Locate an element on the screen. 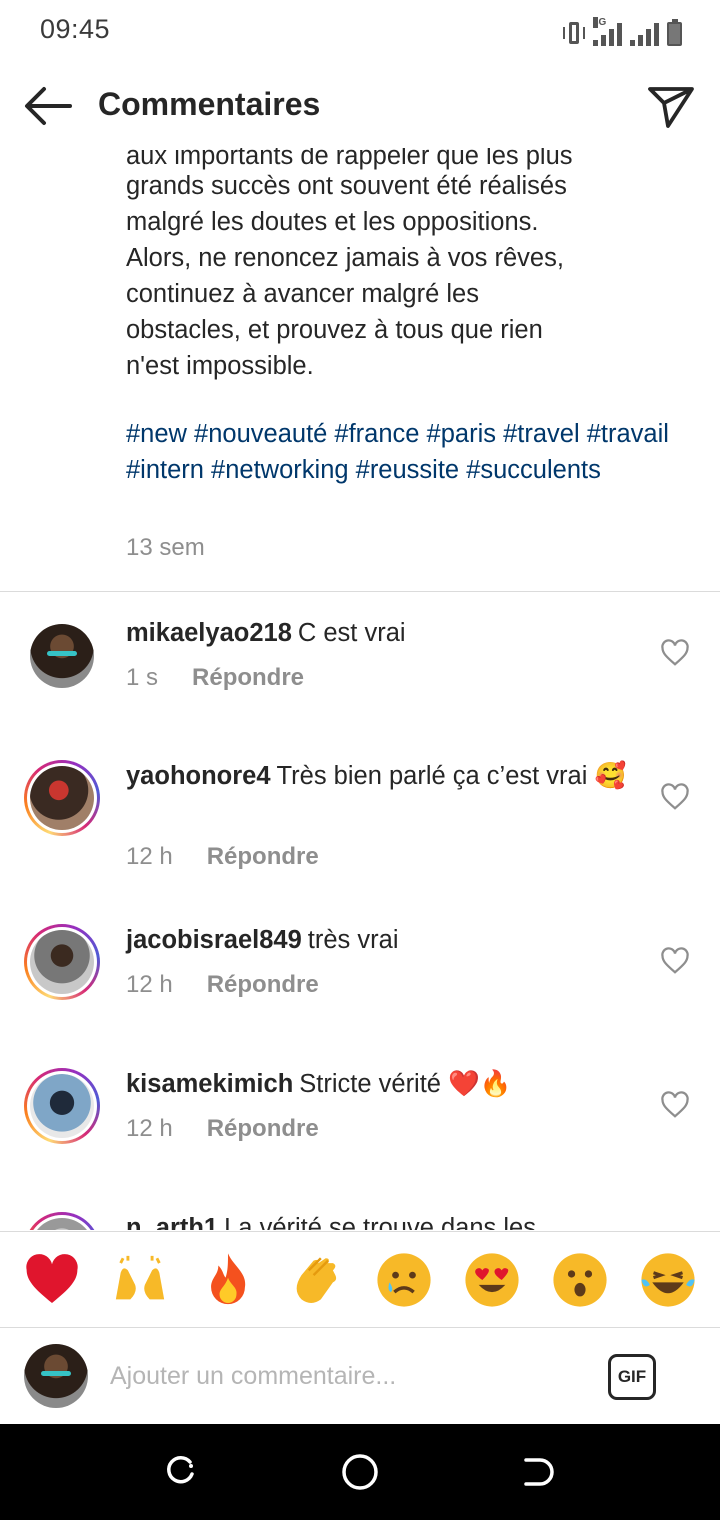 The image size is (720, 1520). current-user-avatar is located at coordinates (56, 1376).